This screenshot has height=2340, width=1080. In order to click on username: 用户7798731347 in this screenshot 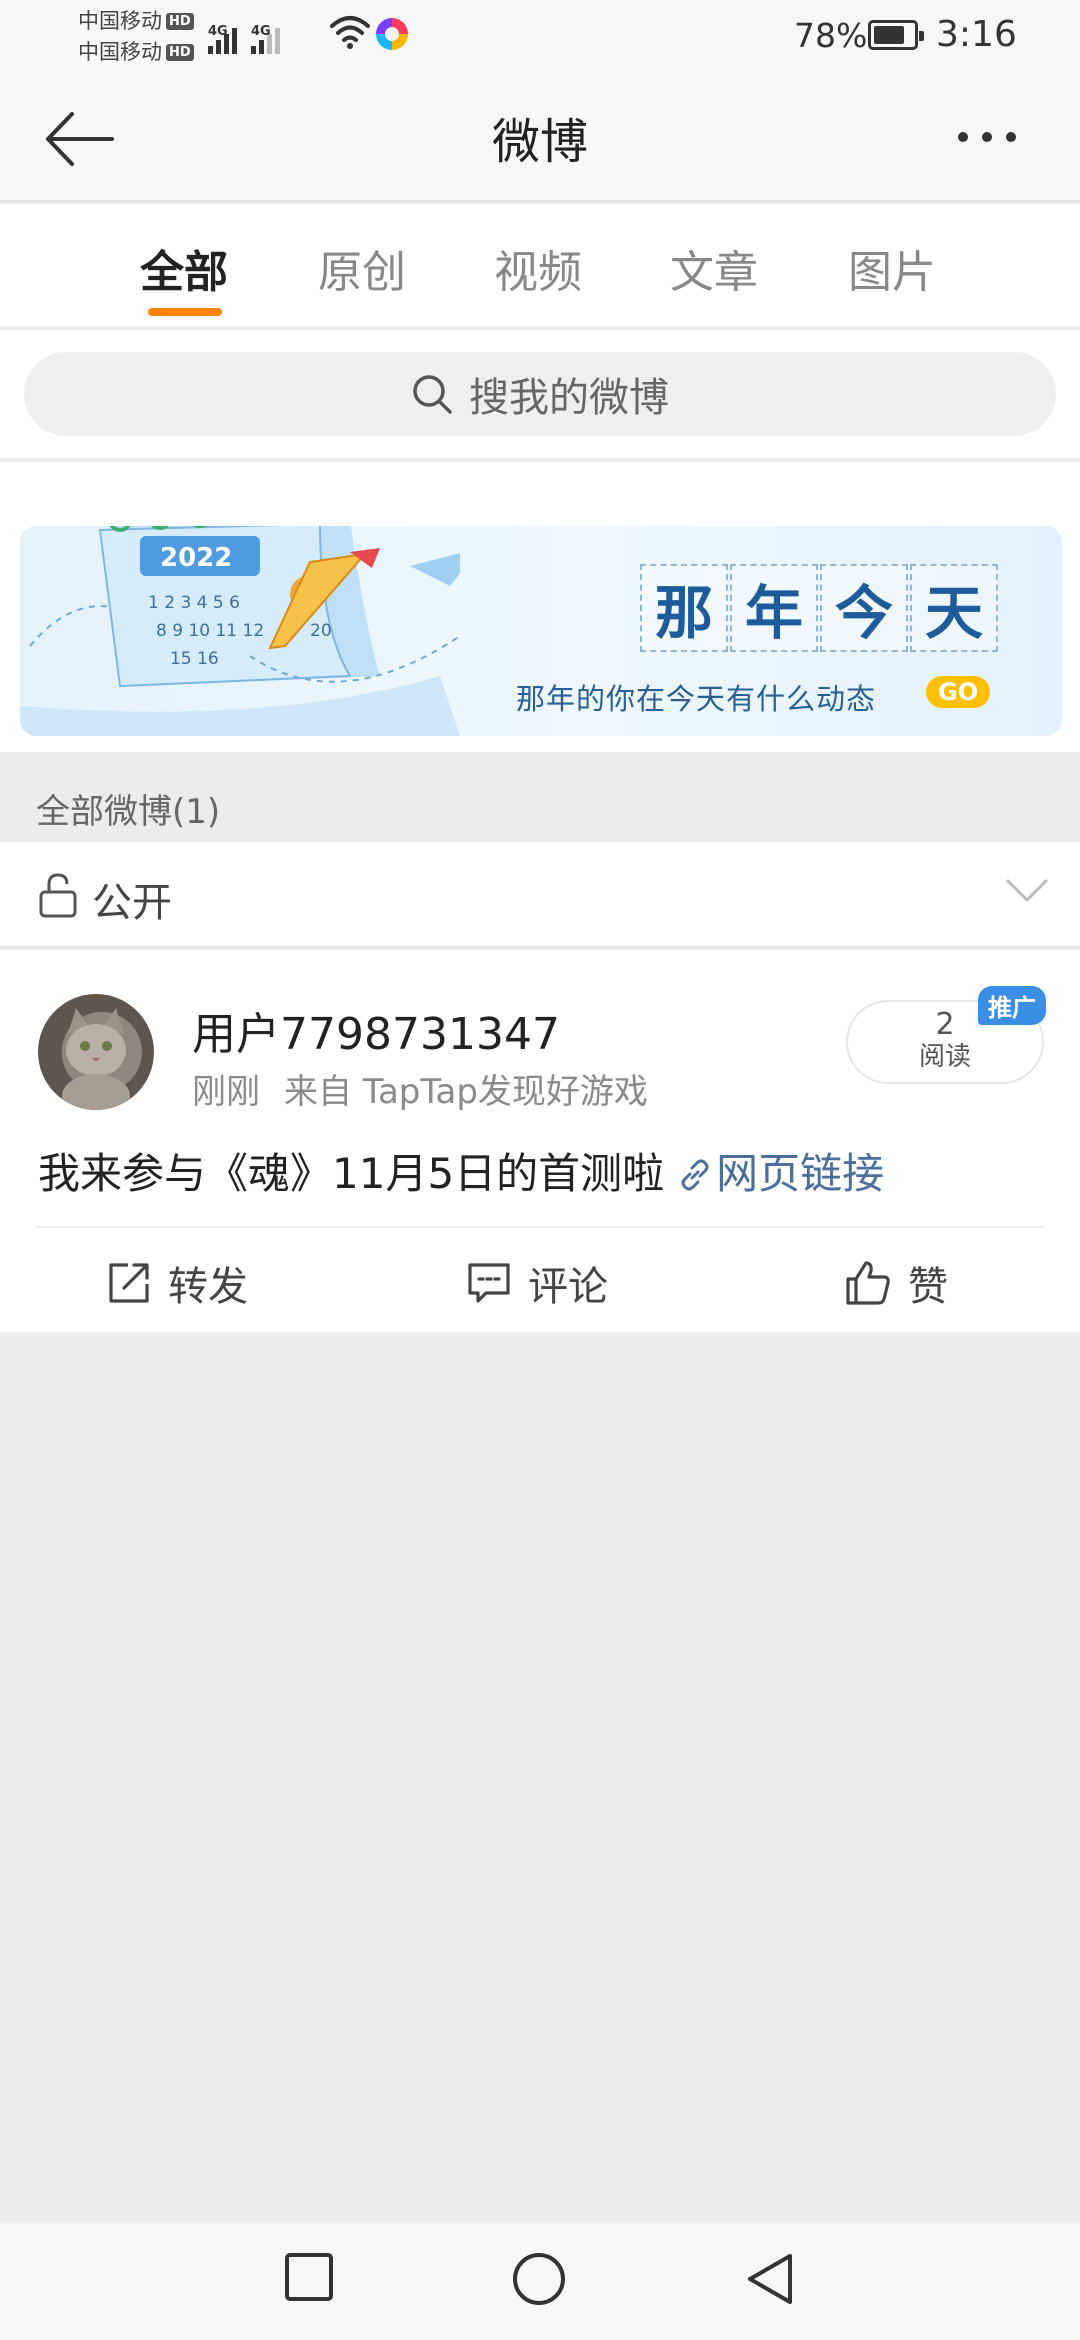, I will do `click(376, 1030)`.